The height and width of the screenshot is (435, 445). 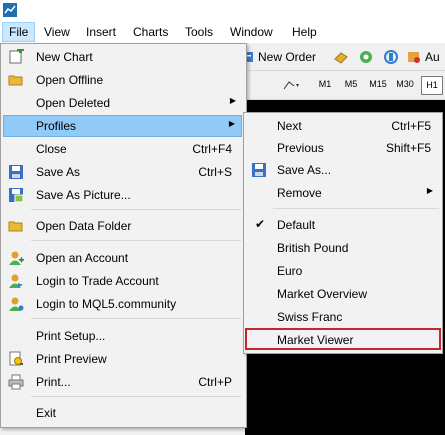 I want to click on menu-item-print-preview: Print Preview, so click(x=122, y=359).